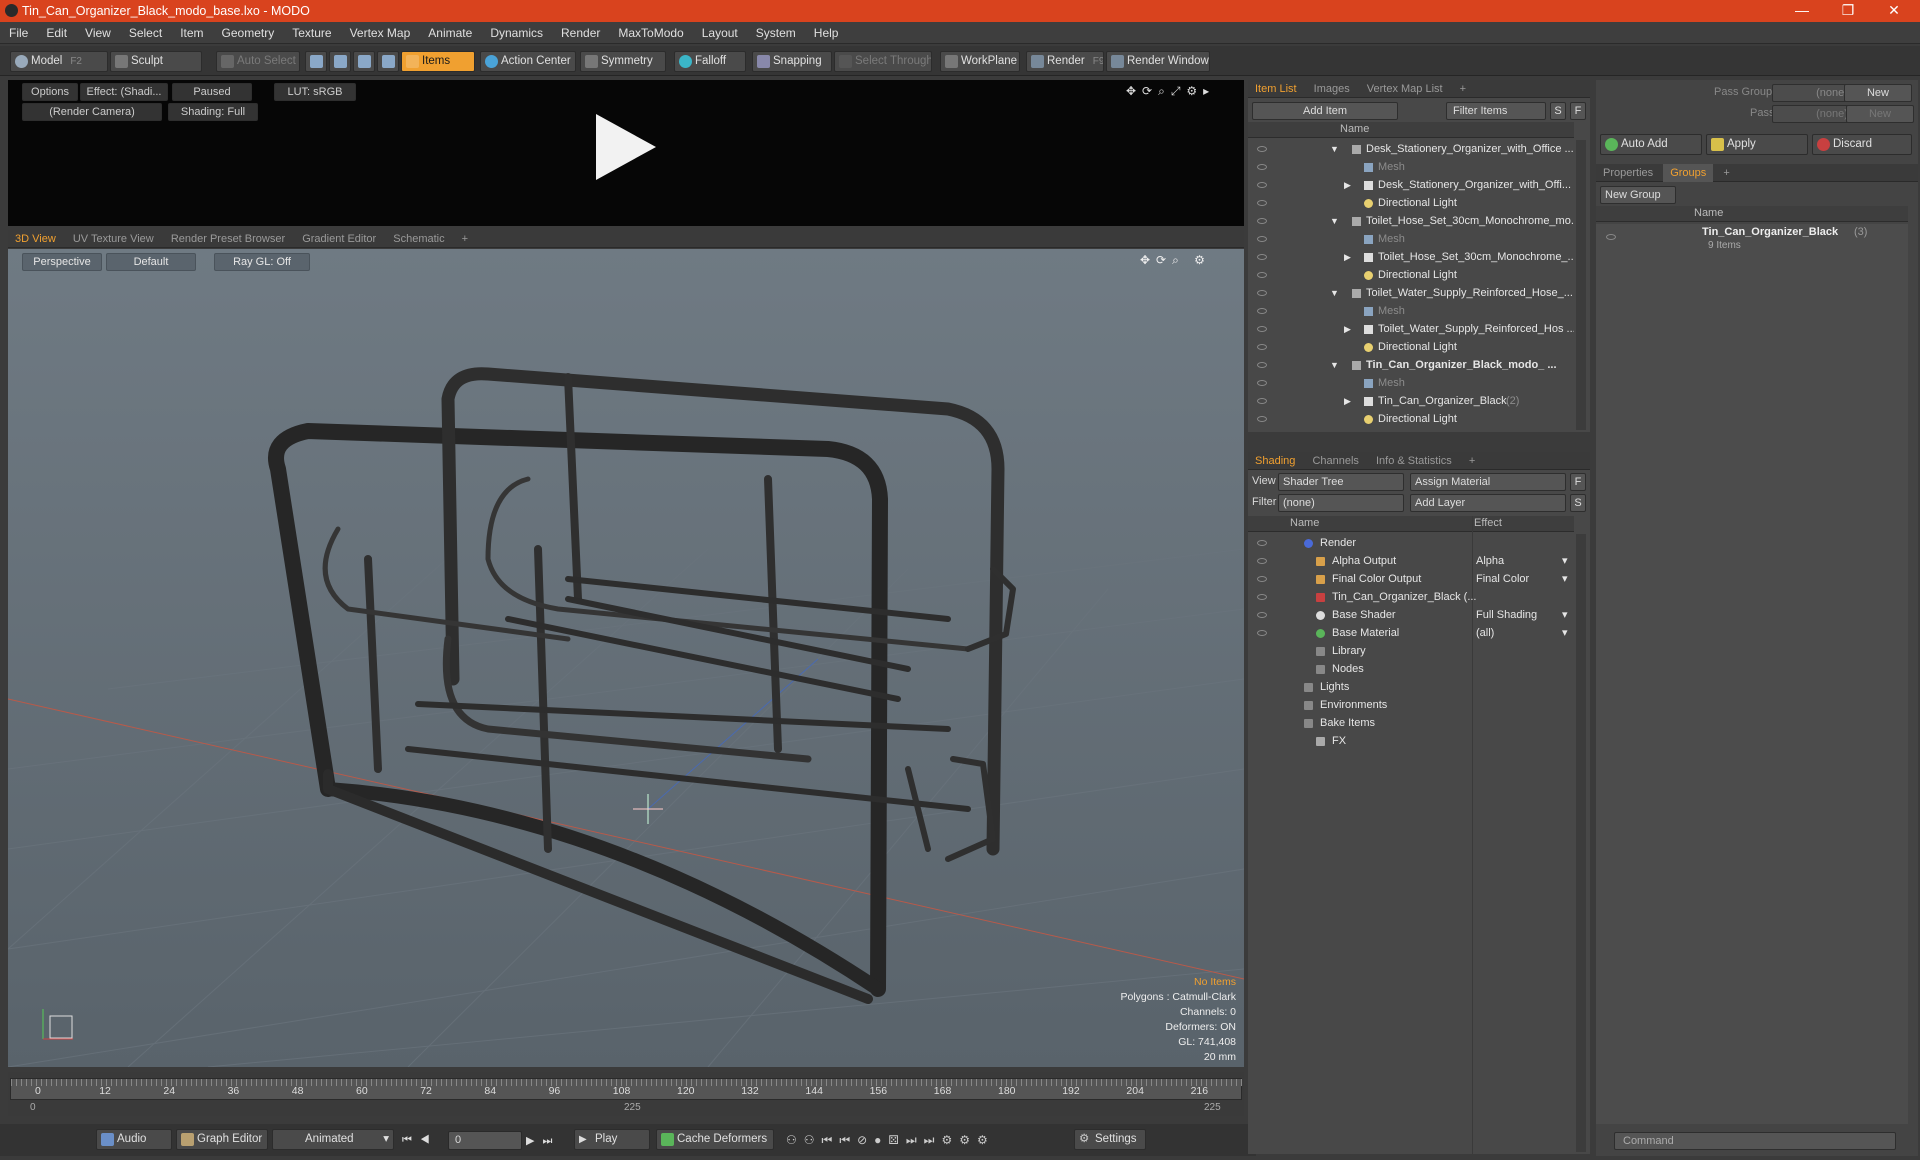  What do you see at coordinates (1496, 111) in the screenshot?
I see `filter-items-input: Filter Items` at bounding box center [1496, 111].